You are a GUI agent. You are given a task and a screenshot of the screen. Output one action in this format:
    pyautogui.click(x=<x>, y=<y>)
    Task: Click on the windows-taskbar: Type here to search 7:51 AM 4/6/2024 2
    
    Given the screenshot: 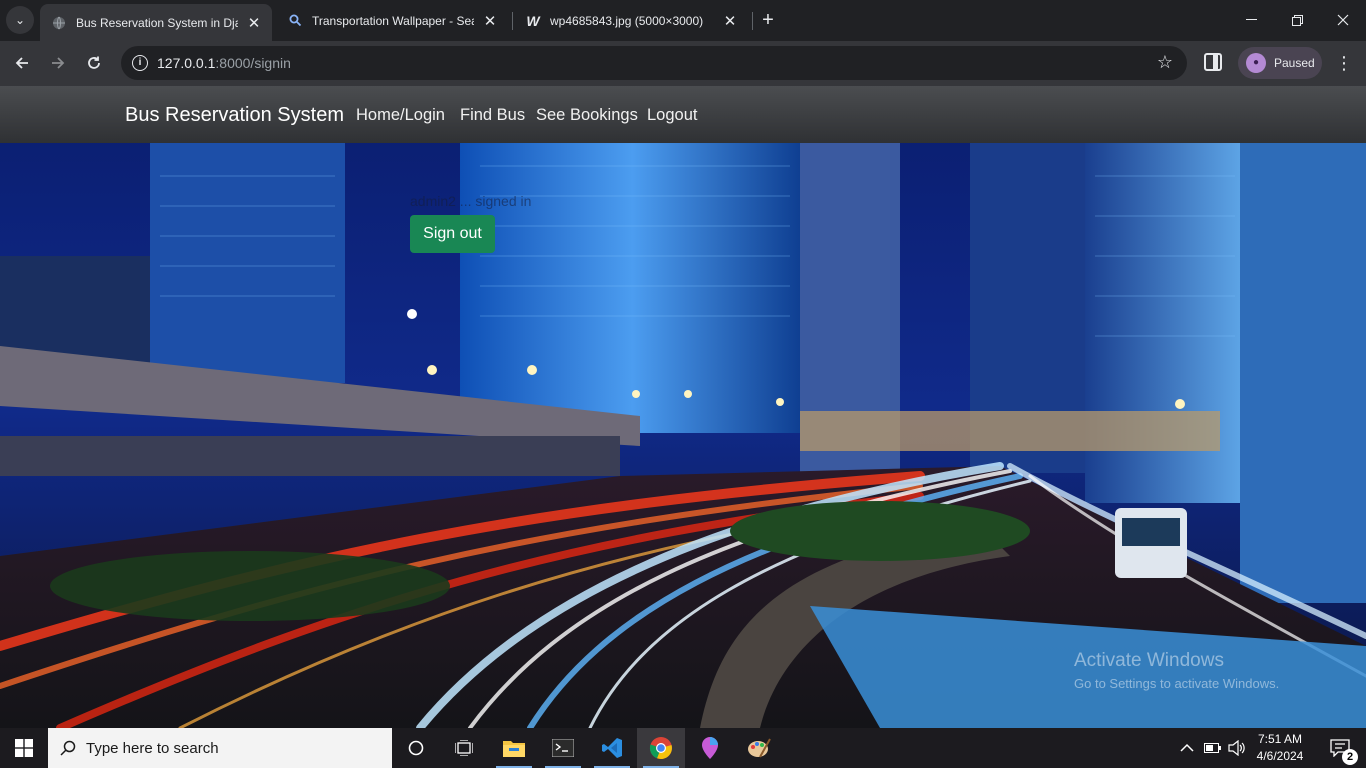 What is the action you would take?
    pyautogui.click(x=683, y=748)
    